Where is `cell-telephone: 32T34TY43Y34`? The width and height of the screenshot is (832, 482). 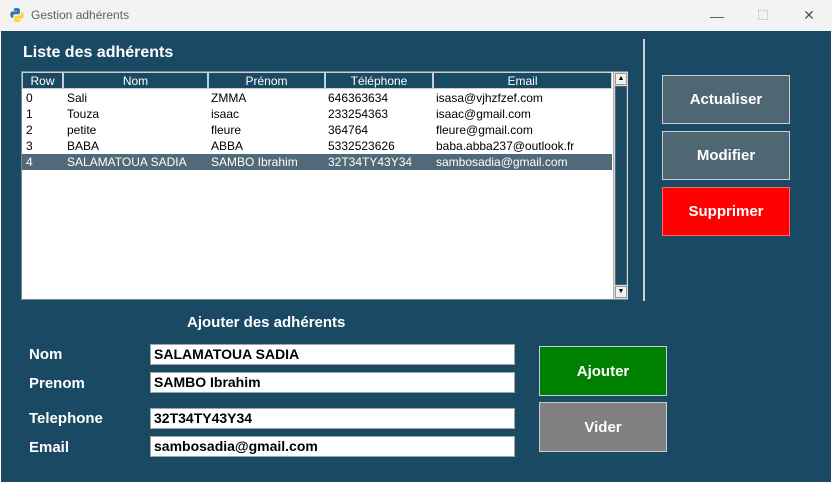 cell-telephone: 32T34TY43Y34 is located at coordinates (370, 162).